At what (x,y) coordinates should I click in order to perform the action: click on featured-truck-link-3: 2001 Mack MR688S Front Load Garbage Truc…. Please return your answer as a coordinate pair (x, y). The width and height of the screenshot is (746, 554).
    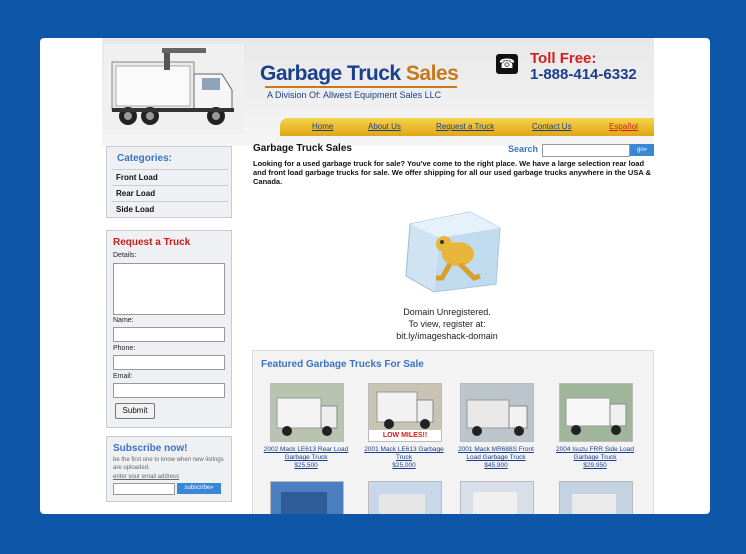
    Looking at the image, I should click on (496, 458).